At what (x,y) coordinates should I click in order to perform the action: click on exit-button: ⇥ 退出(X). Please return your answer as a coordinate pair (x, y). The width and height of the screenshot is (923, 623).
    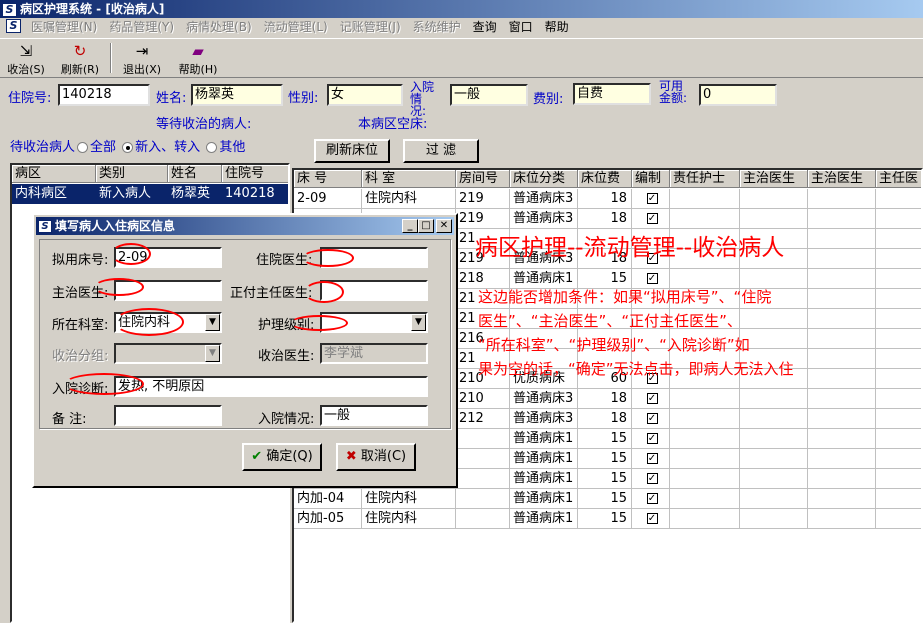
    Looking at the image, I should click on (142, 59).